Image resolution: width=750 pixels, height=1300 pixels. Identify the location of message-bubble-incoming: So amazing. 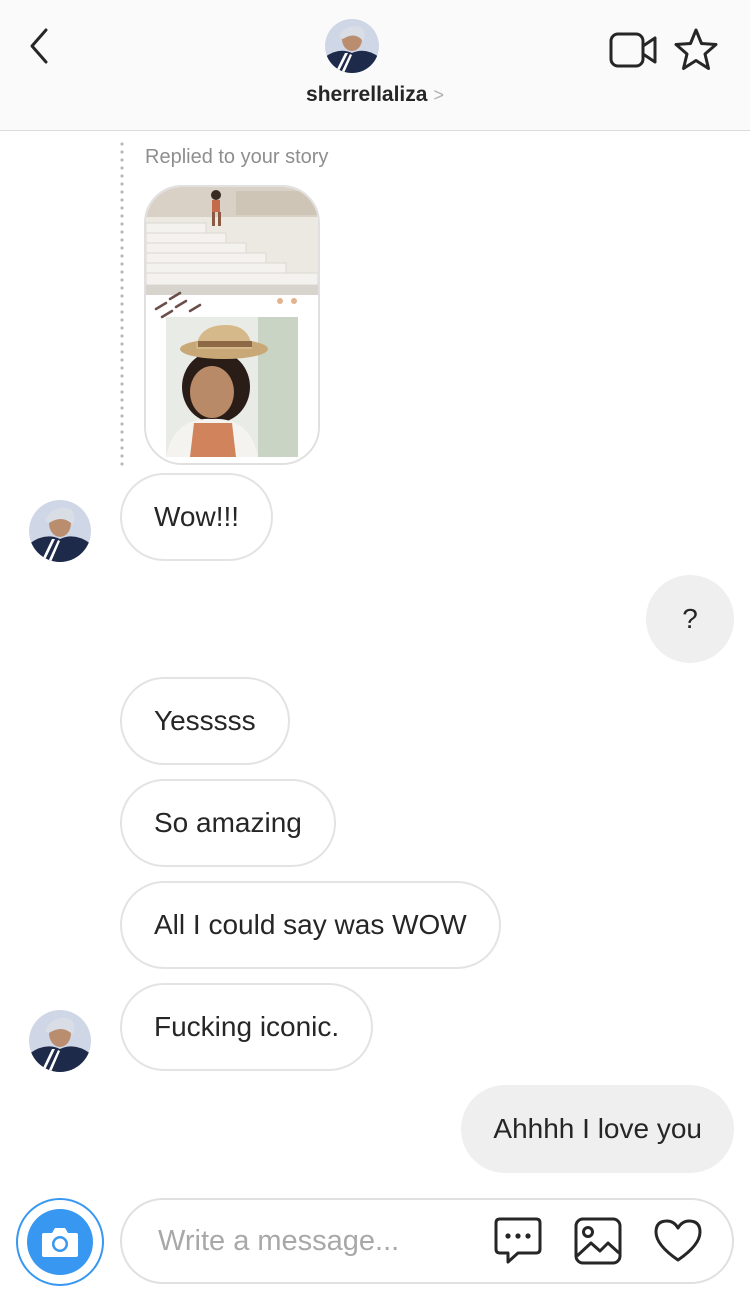
(228, 823).